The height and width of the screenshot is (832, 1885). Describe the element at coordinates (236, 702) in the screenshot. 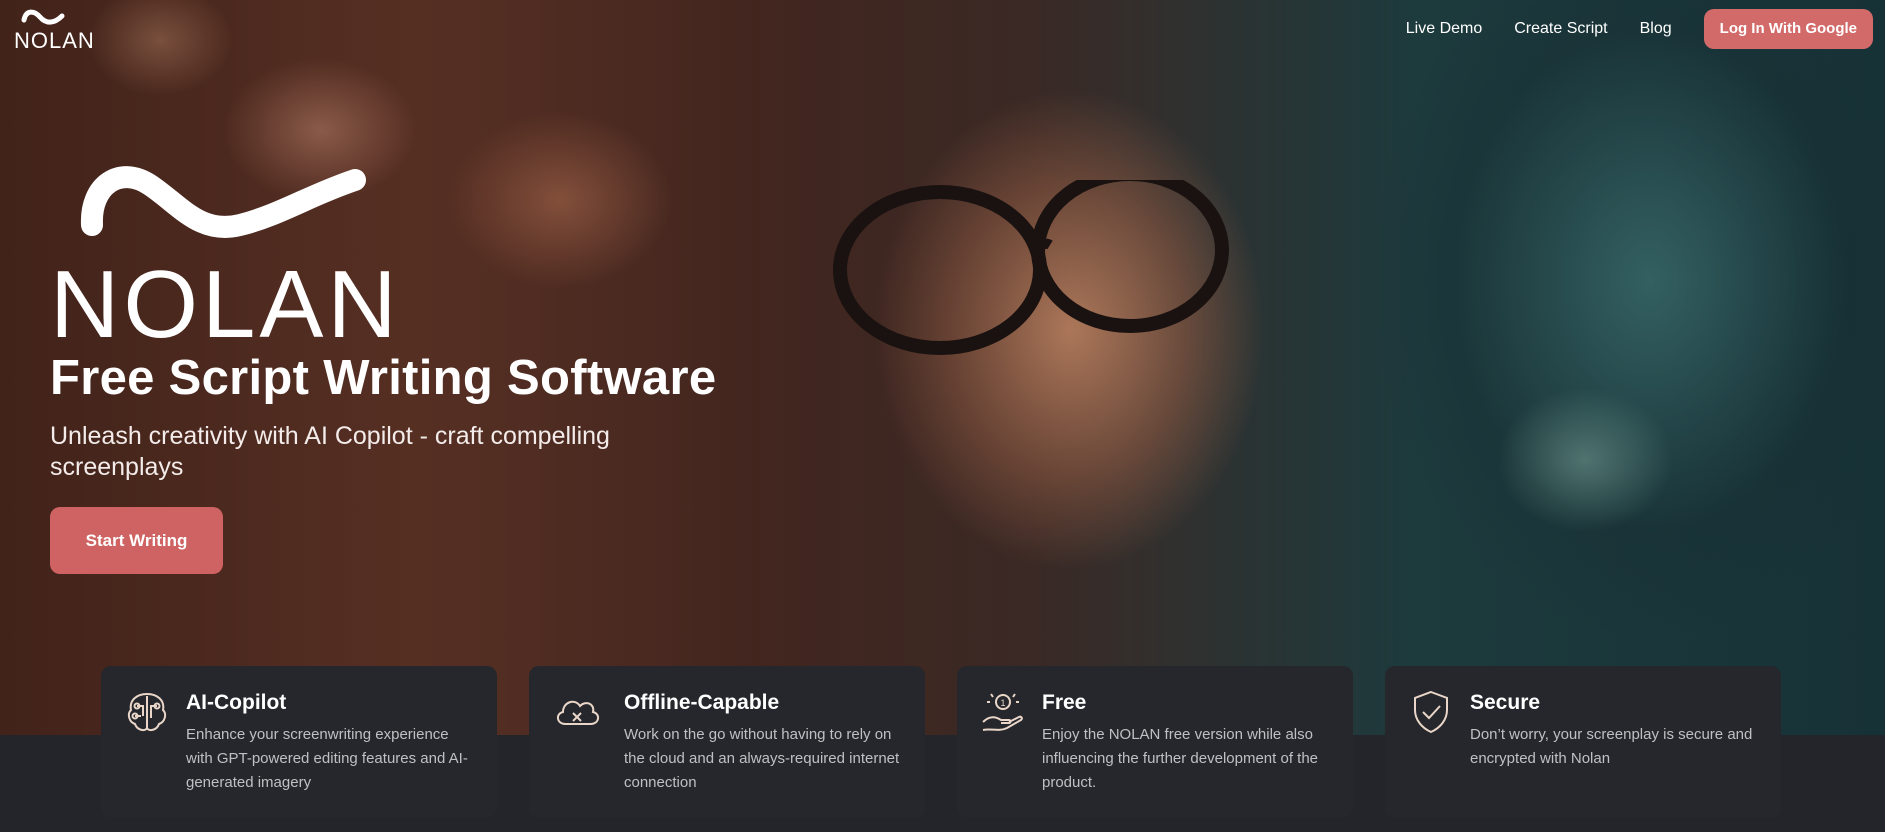

I see `feature-title: AI-Copilot` at that location.